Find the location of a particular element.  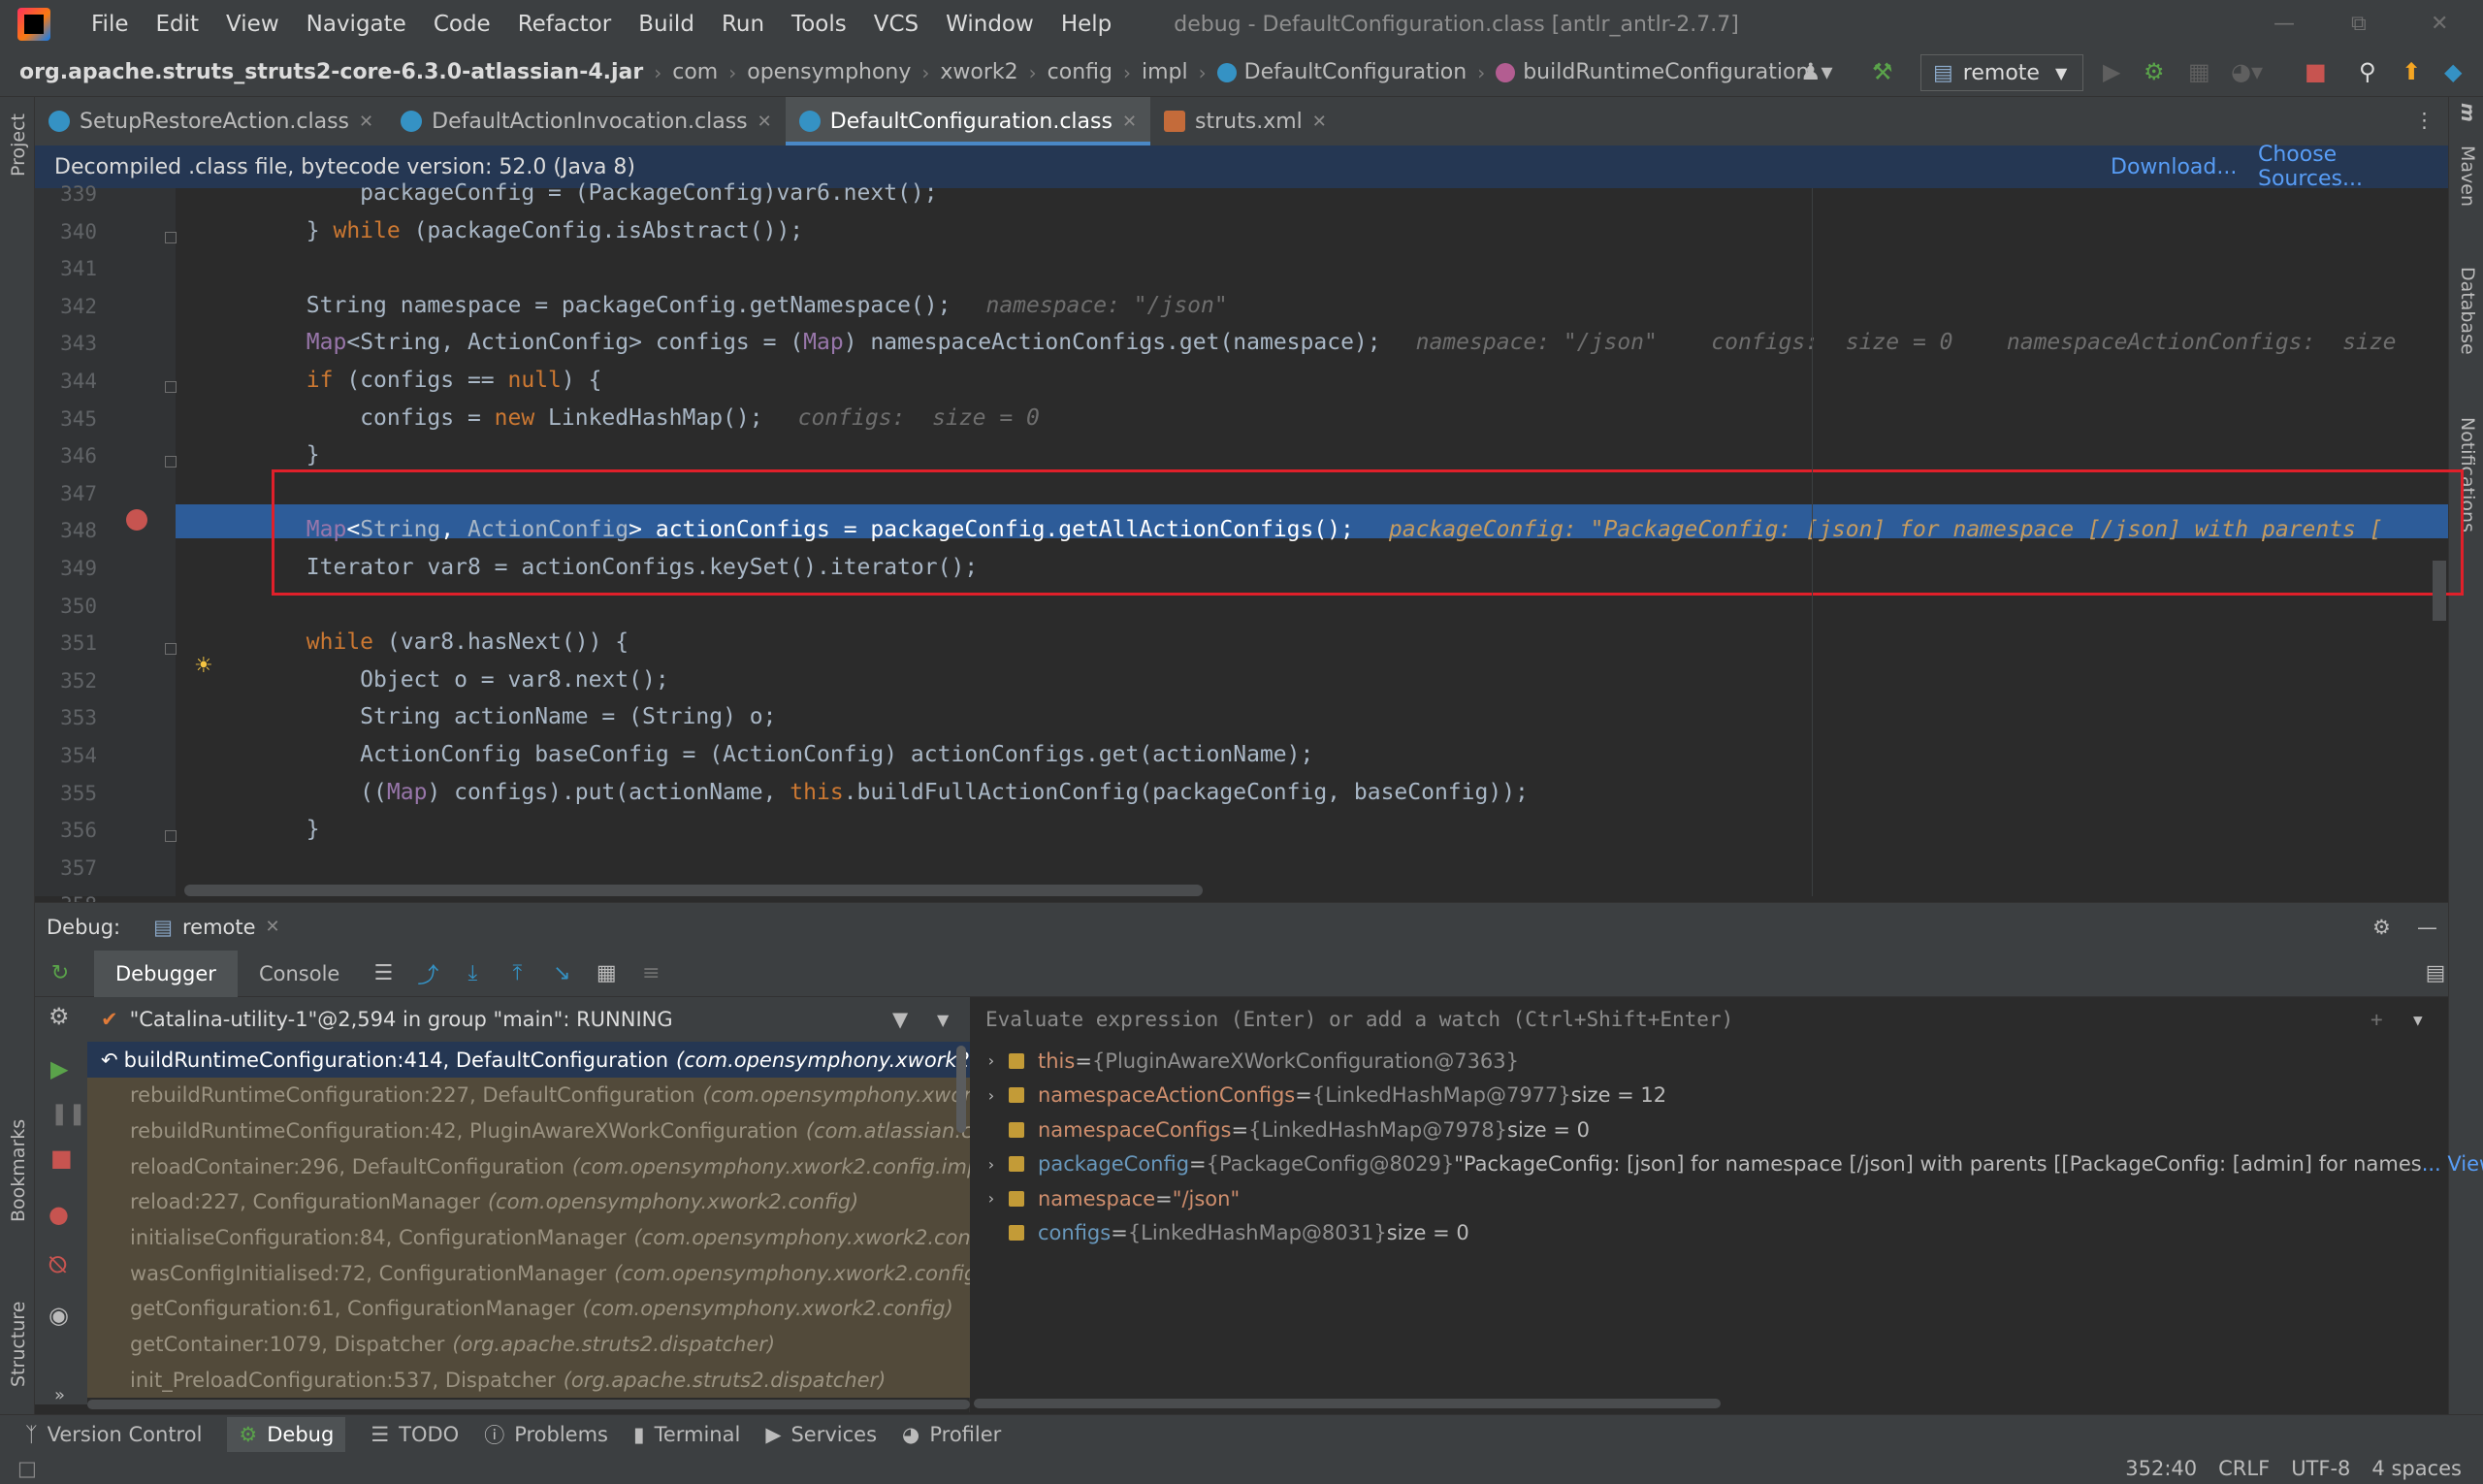

step-out-icon: ⤒ is located at coordinates (517, 973).